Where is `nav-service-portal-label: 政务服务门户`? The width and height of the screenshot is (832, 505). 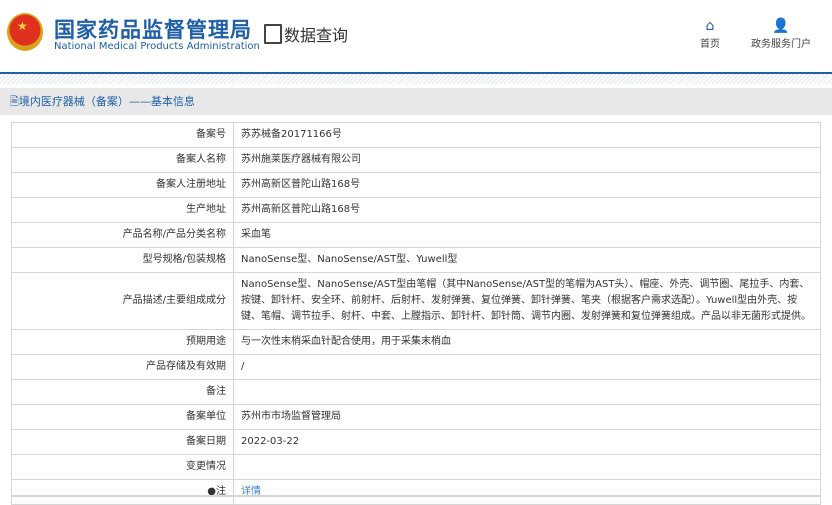
nav-service-portal-label: 政务服务门户 is located at coordinates (781, 44).